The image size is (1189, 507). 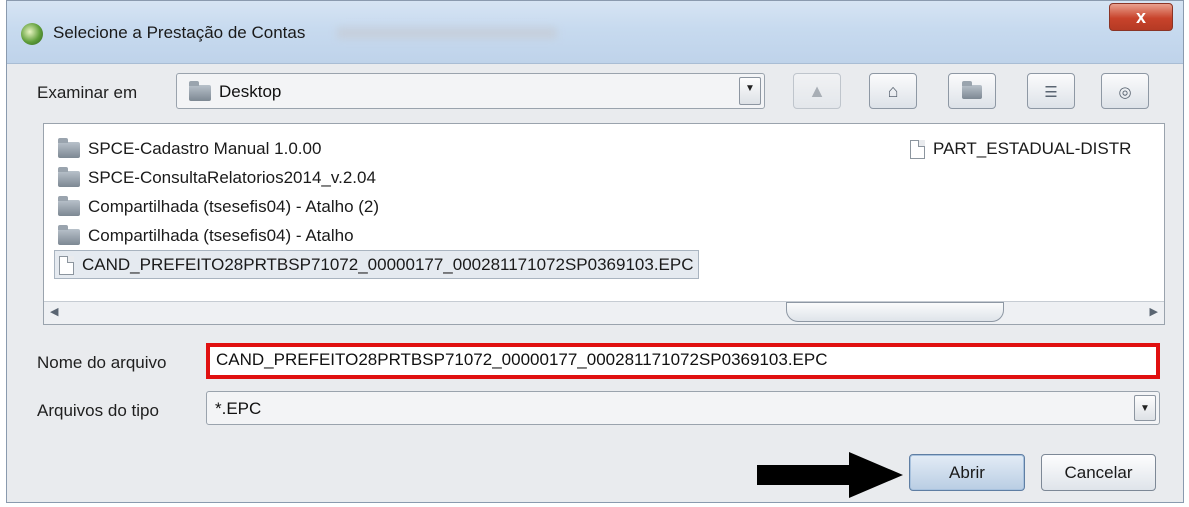 I want to click on cancel-button: Cancelar, so click(x=1098, y=472).